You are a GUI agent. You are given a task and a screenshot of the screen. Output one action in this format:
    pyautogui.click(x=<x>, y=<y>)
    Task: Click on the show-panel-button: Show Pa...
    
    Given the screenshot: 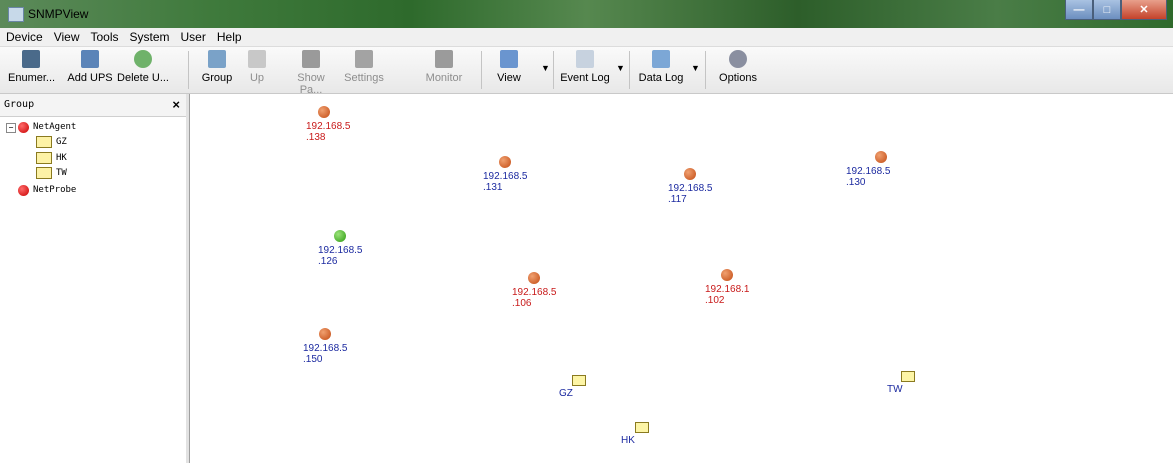 What is the action you would take?
    pyautogui.click(x=311, y=73)
    